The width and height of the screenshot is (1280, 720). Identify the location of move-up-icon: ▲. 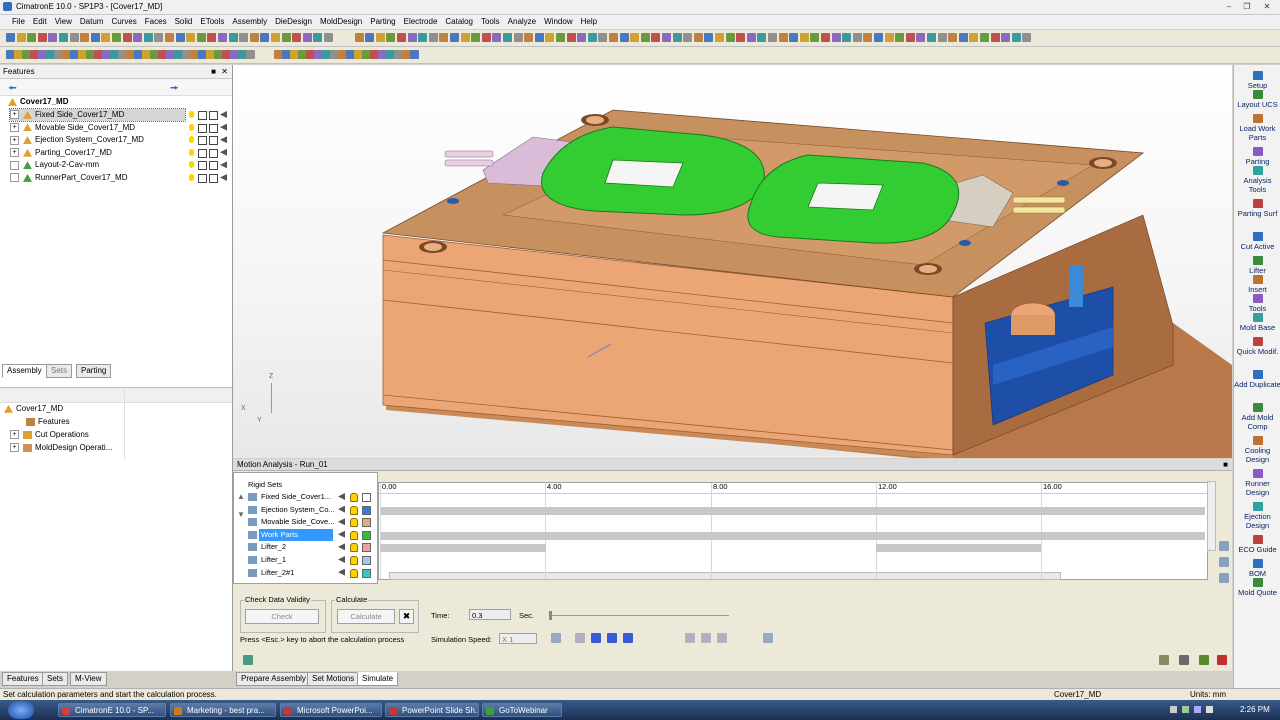
(241, 496).